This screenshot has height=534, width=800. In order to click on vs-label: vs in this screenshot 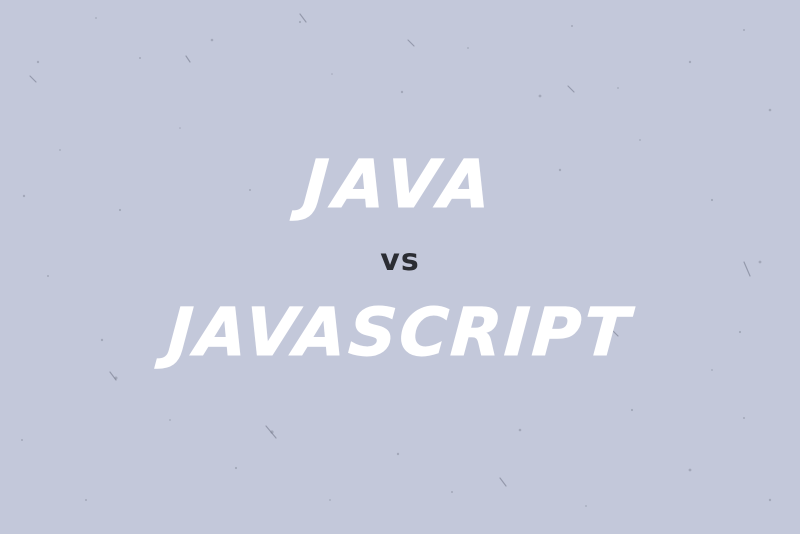, I will do `click(400, 260)`.